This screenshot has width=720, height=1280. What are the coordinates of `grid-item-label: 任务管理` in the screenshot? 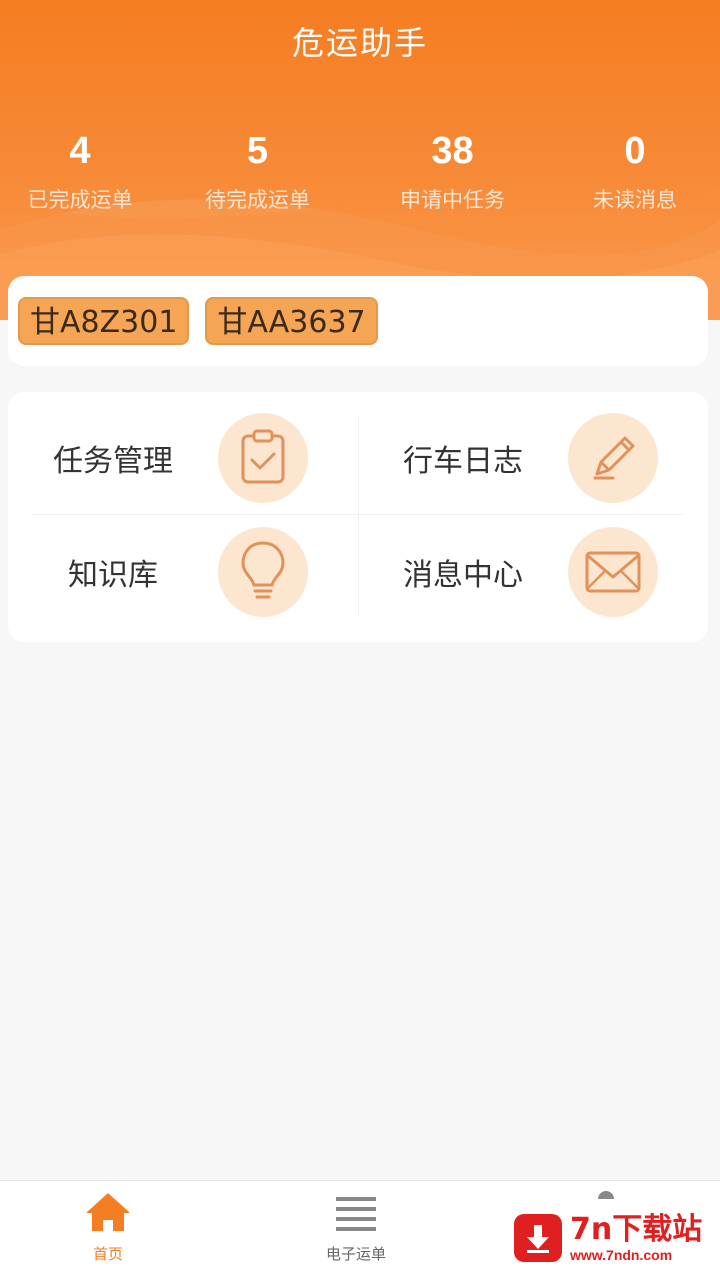 It's located at (113, 461).